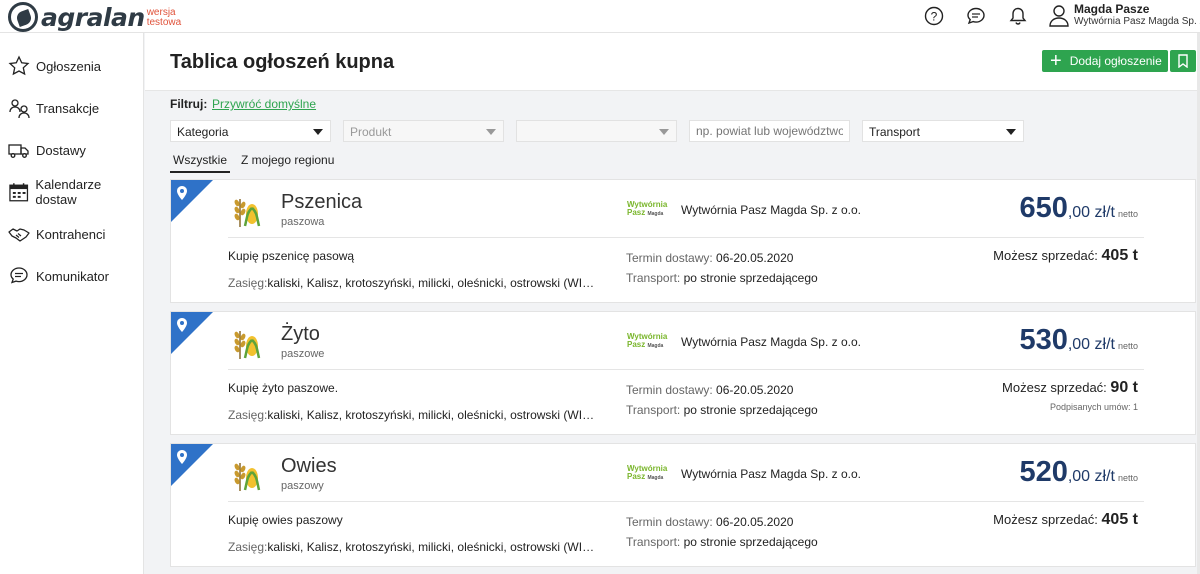 This screenshot has width=1200, height=574. What do you see at coordinates (1070, 388) in the screenshot?
I see `sell-amount: Możesz sprzedać: 90 t` at bounding box center [1070, 388].